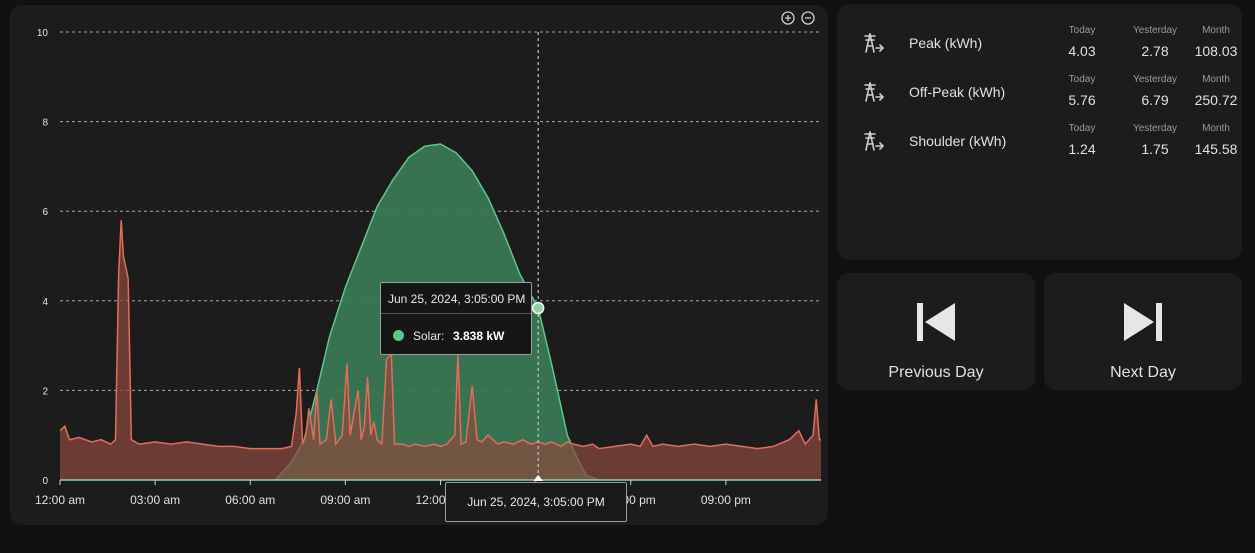  What do you see at coordinates (1155, 51) in the screenshot?
I see `yesterday-value: 2.78` at bounding box center [1155, 51].